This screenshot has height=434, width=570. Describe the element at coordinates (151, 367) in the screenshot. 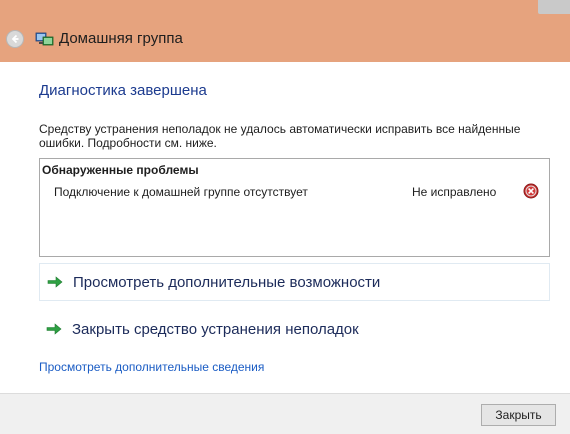

I see `more-info-link: Просмотреть дополнительные сведения` at that location.